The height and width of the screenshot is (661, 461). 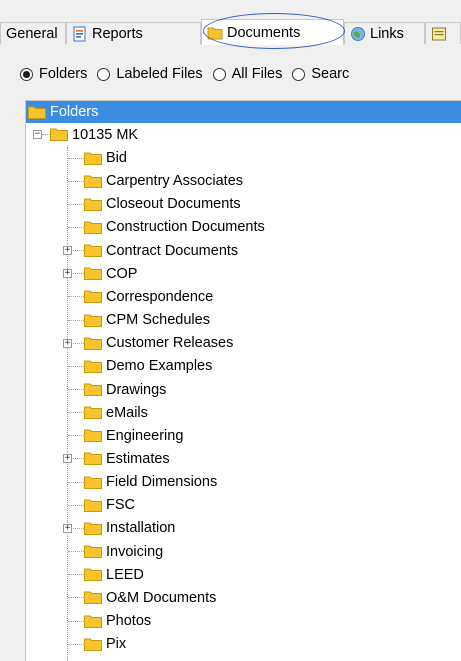 I want to click on tree-item: Estimates, so click(x=127, y=458).